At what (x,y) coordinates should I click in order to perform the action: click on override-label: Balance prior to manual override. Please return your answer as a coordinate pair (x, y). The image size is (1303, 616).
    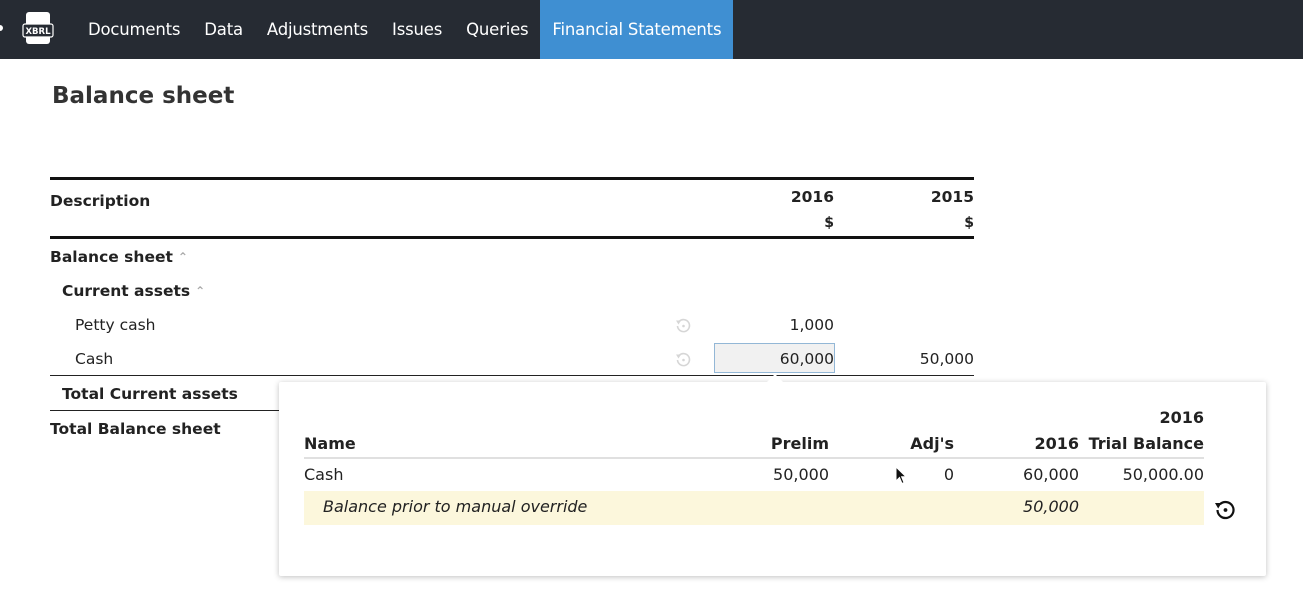
    Looking at the image, I should click on (455, 506).